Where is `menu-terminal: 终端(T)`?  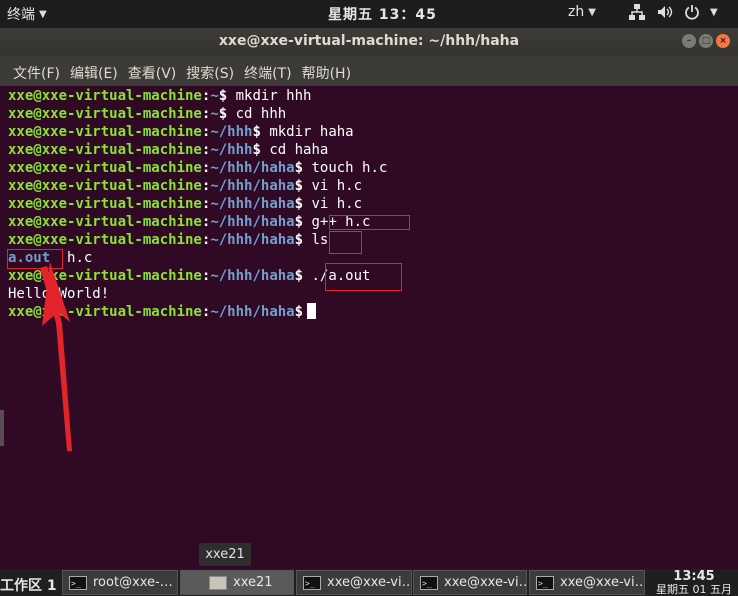 menu-terminal: 终端(T) is located at coordinates (267, 73).